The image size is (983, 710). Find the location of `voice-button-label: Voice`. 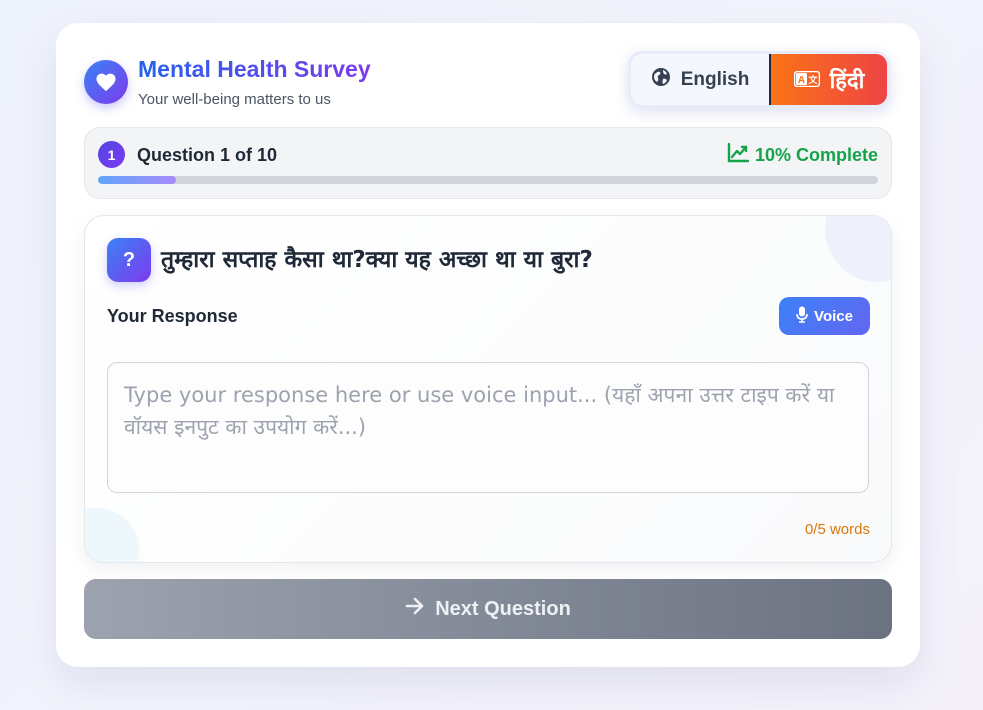

voice-button-label: Voice is located at coordinates (833, 316).